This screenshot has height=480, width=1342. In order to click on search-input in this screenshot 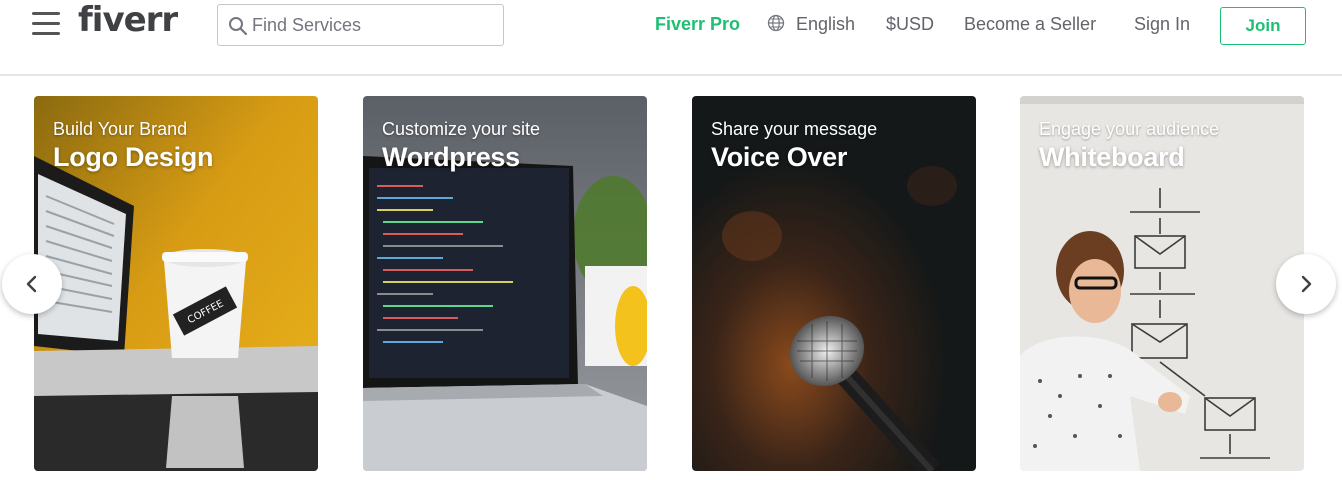, I will do `click(372, 25)`.